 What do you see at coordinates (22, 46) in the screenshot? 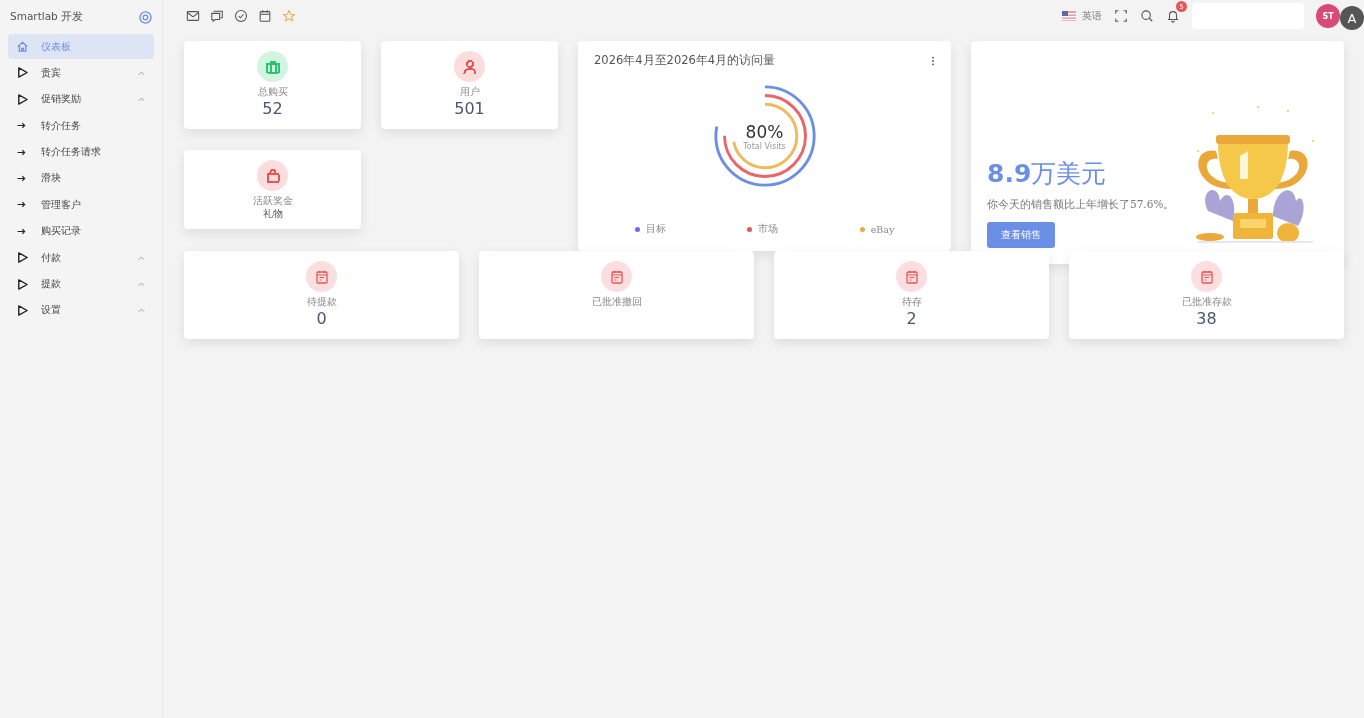
I see `home-icon` at bounding box center [22, 46].